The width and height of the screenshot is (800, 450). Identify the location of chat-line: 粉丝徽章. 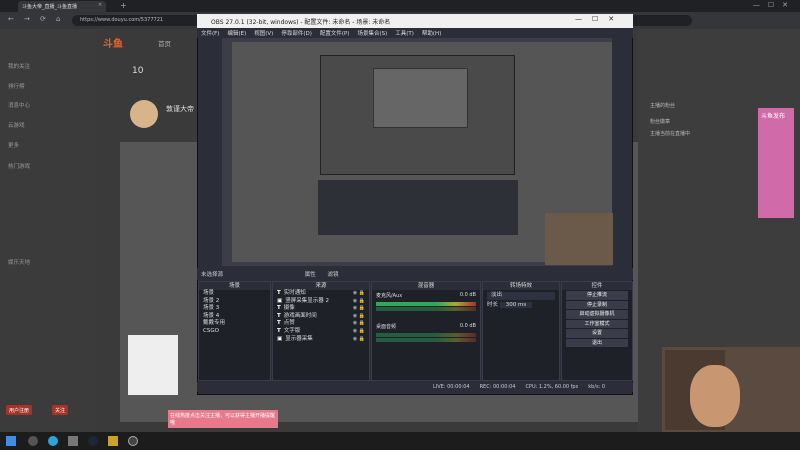
(660, 122).